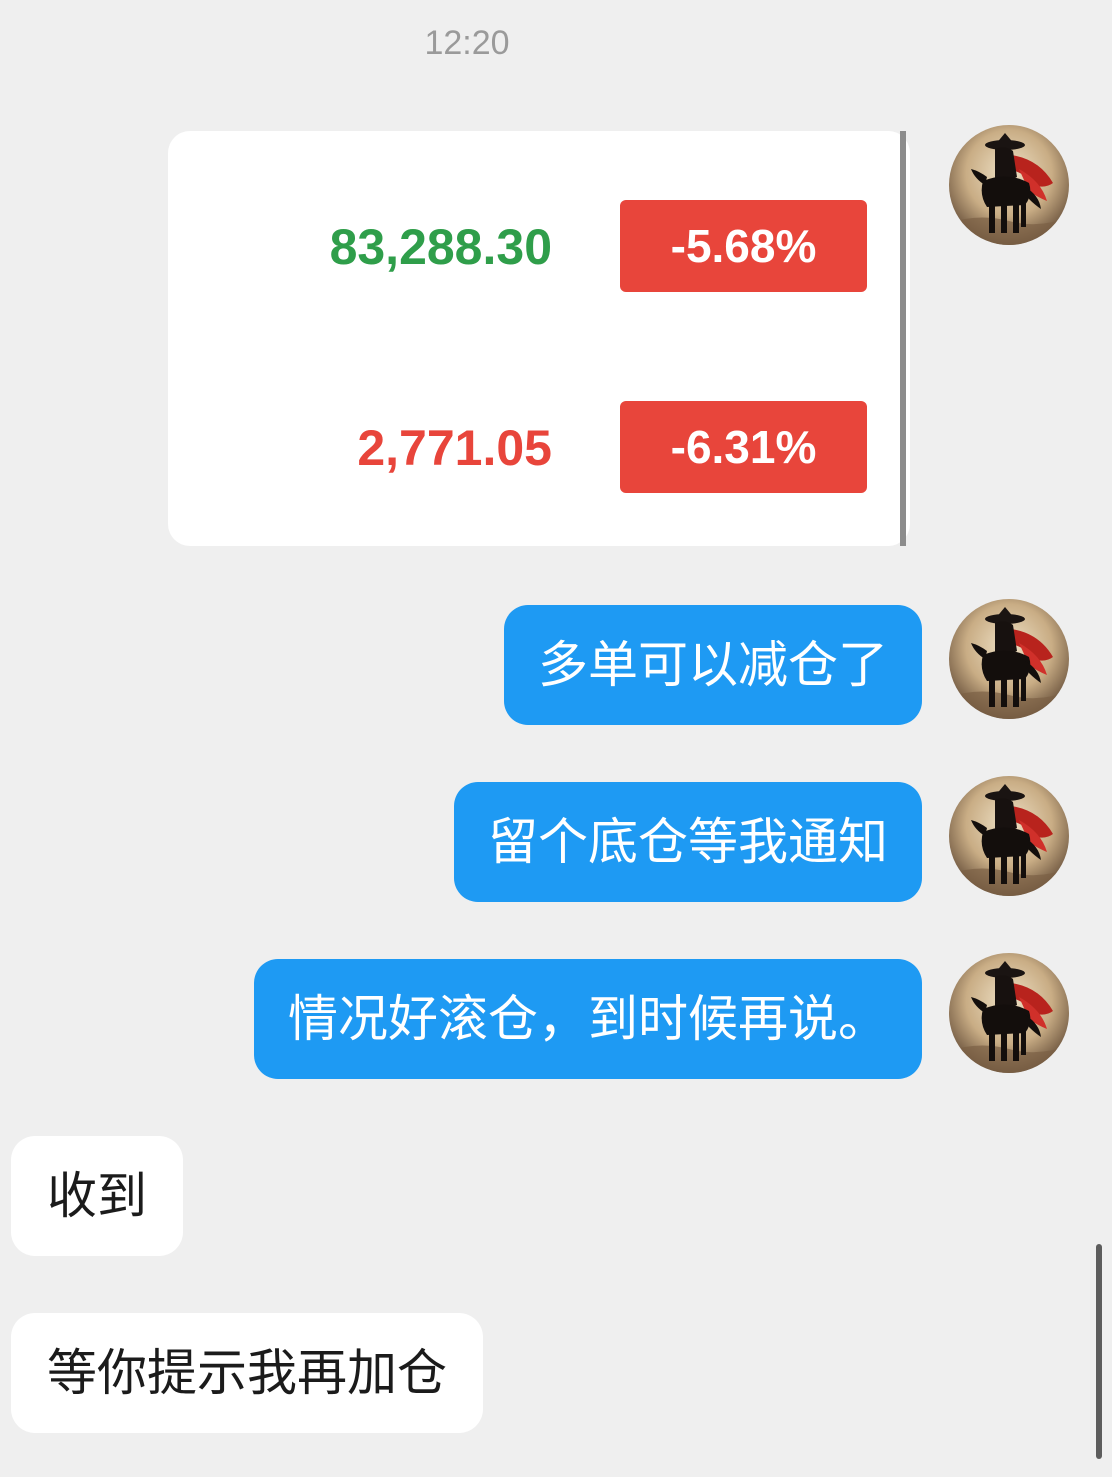  What do you see at coordinates (743, 447) in the screenshot?
I see `quote-change-badge: -6.31%` at bounding box center [743, 447].